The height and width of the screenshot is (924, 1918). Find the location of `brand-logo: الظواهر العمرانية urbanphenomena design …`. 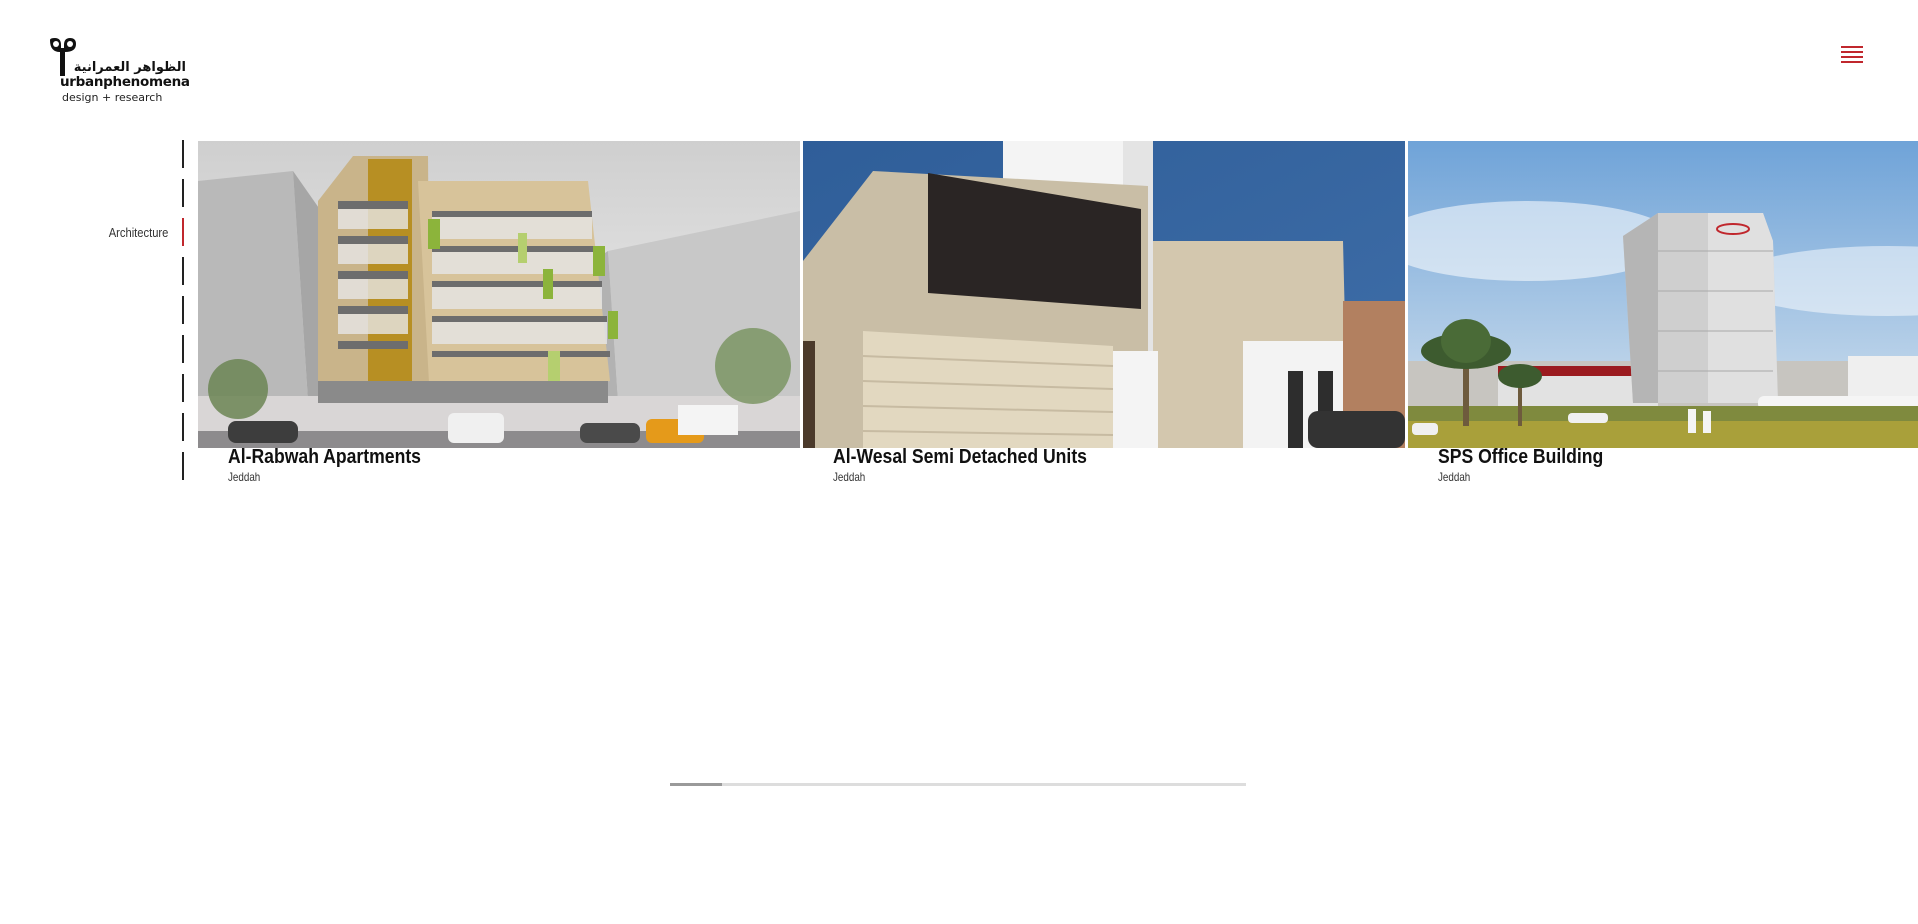

brand-logo: الظواهر العمرانية urbanphenomena design … is located at coordinates (121, 73).